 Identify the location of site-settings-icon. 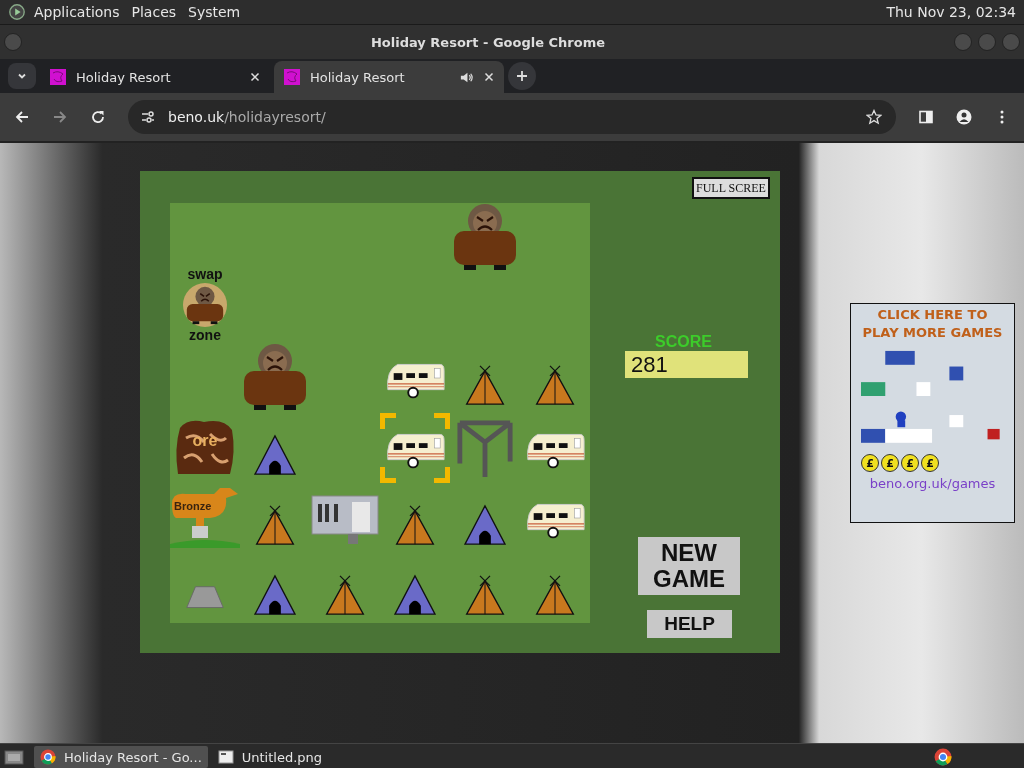
(148, 117).